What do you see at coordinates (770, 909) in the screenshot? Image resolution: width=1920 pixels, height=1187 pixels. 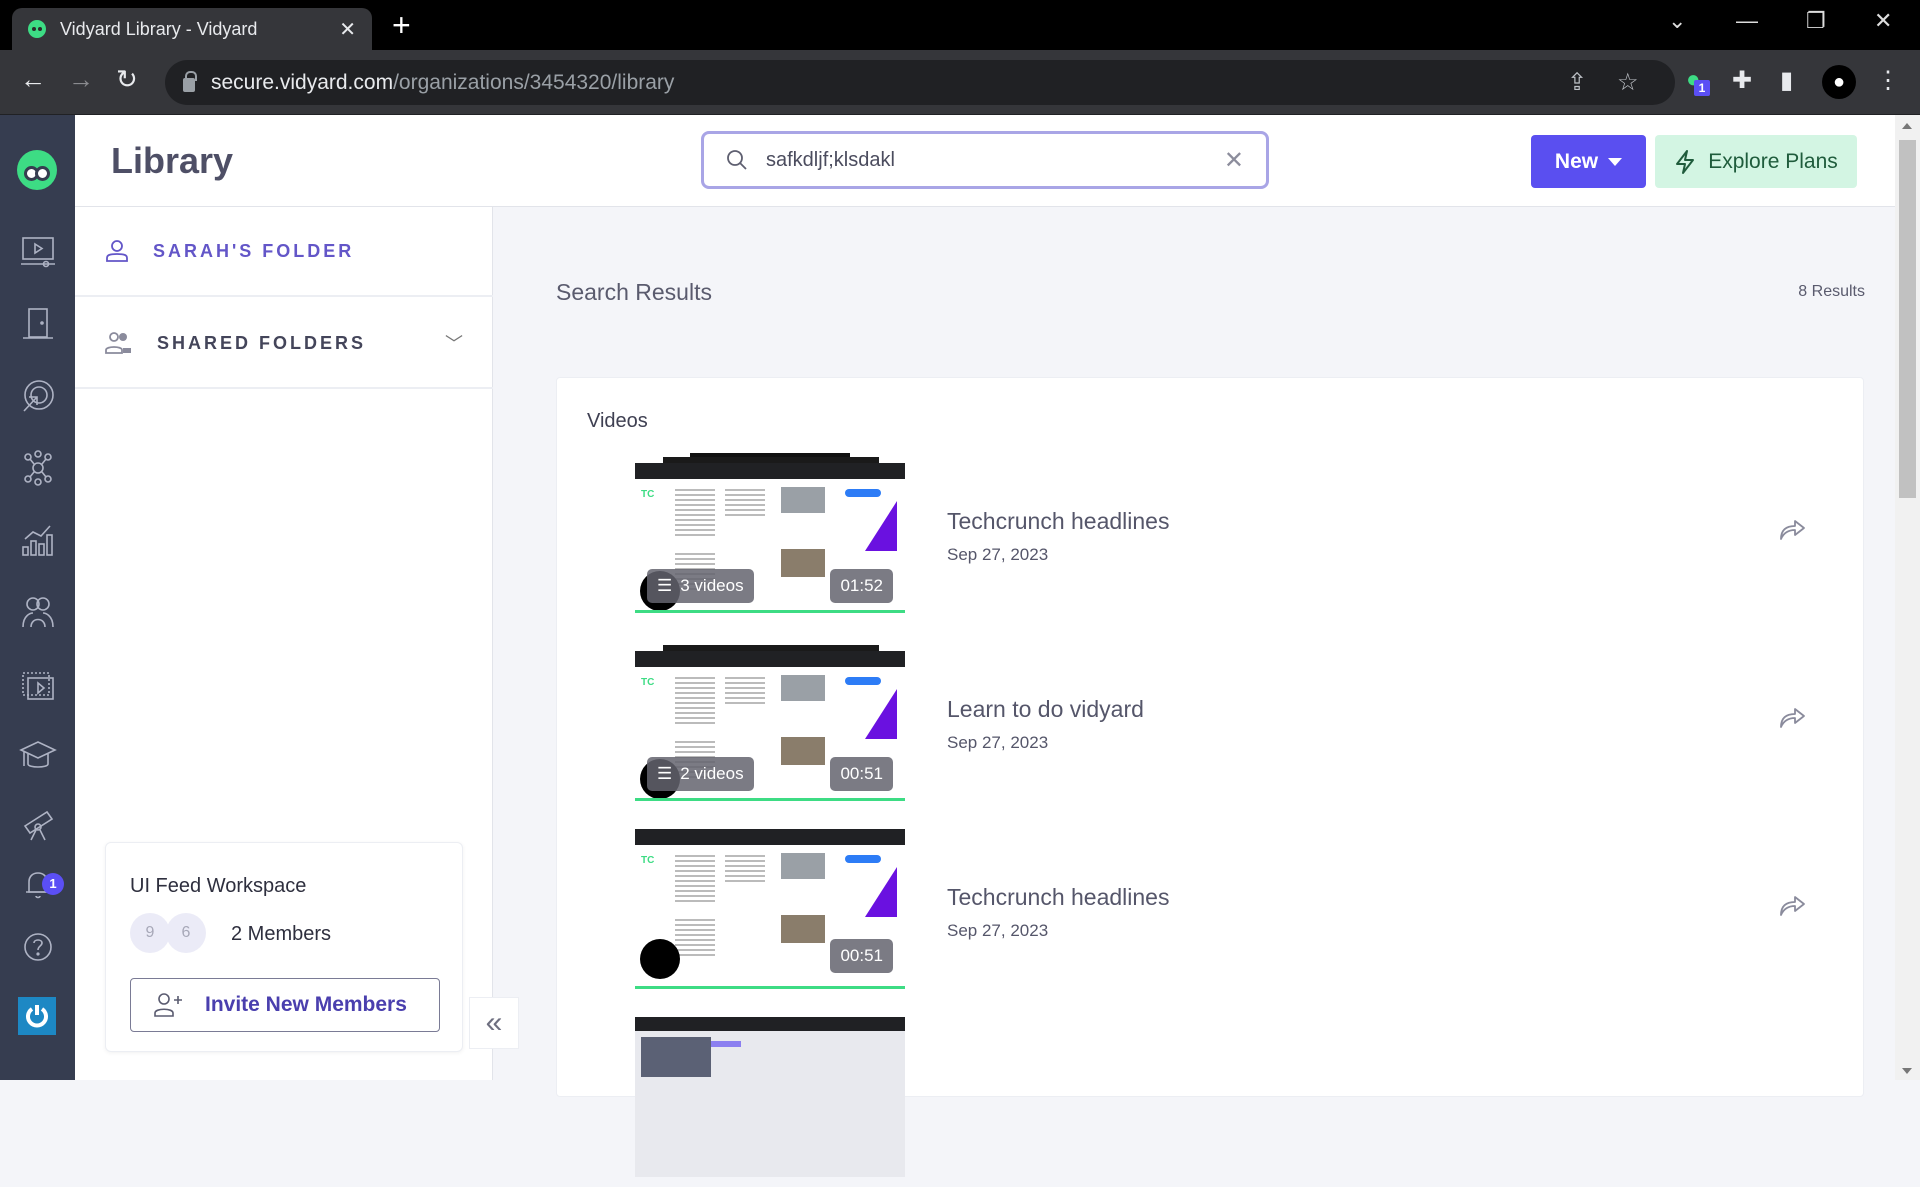 I see `video-thumbnail: TC 00:51` at bounding box center [770, 909].